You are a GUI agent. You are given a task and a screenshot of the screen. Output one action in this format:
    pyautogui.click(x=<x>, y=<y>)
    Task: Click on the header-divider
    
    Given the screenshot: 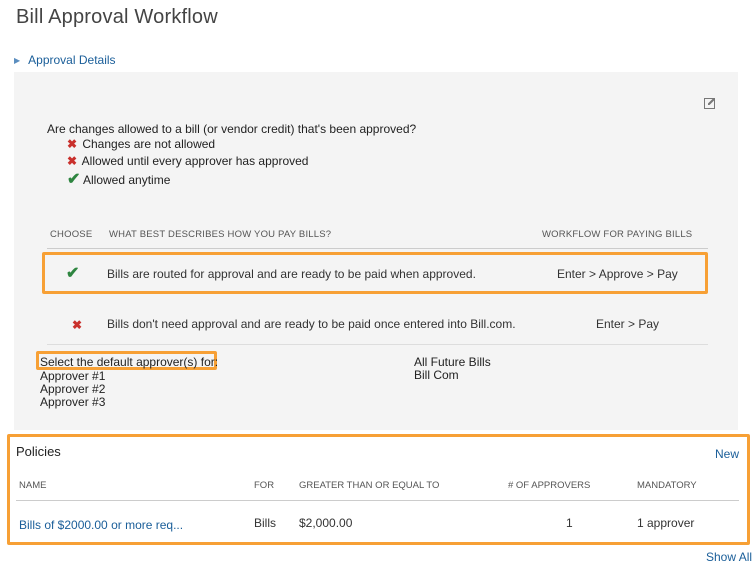 What is the action you would take?
    pyautogui.click(x=377, y=248)
    